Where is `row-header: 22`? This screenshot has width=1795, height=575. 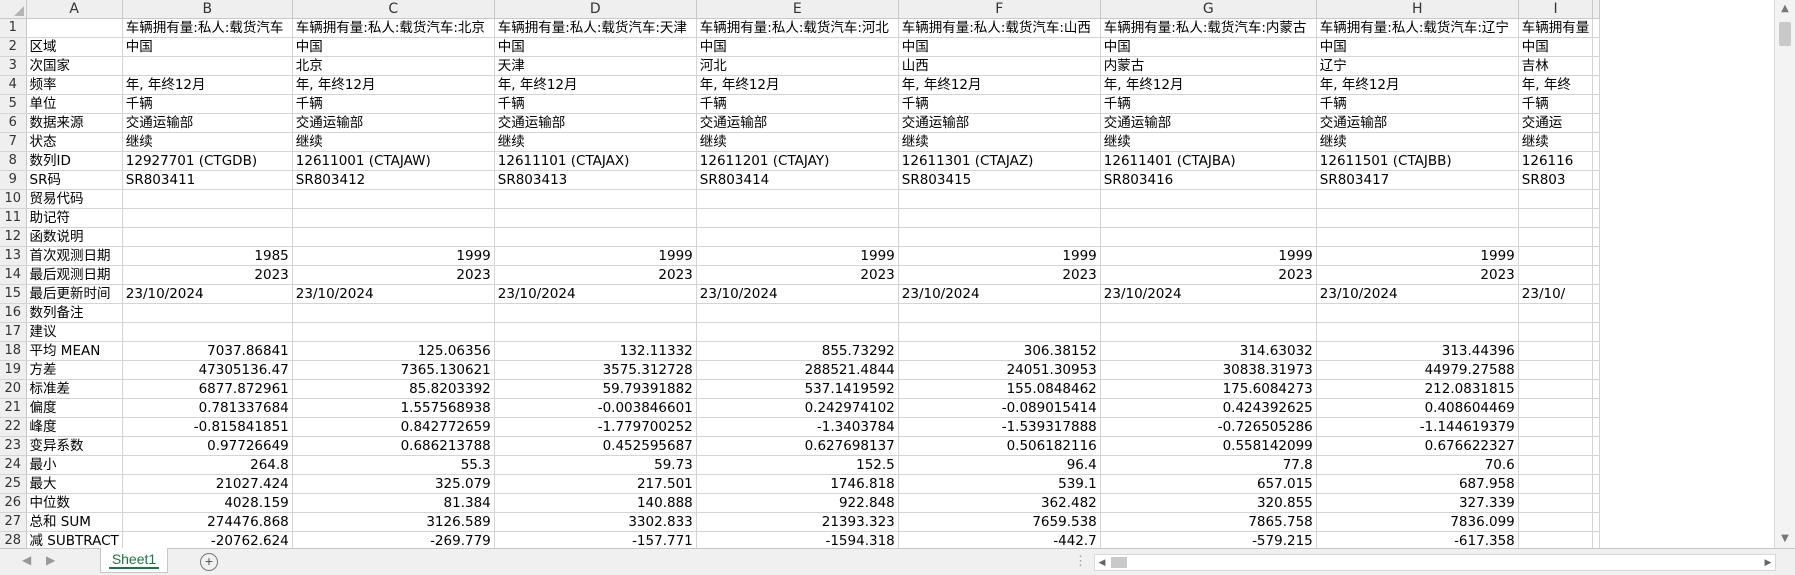 row-header: 22 is located at coordinates (13, 427).